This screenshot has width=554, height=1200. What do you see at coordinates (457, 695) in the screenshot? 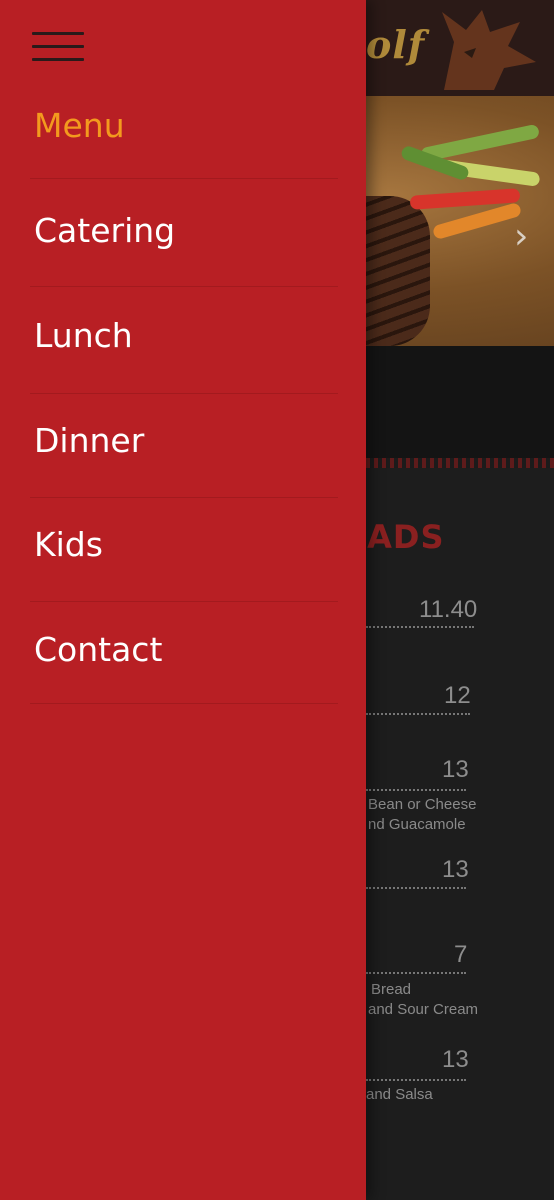
I see `item-price: 12` at bounding box center [457, 695].